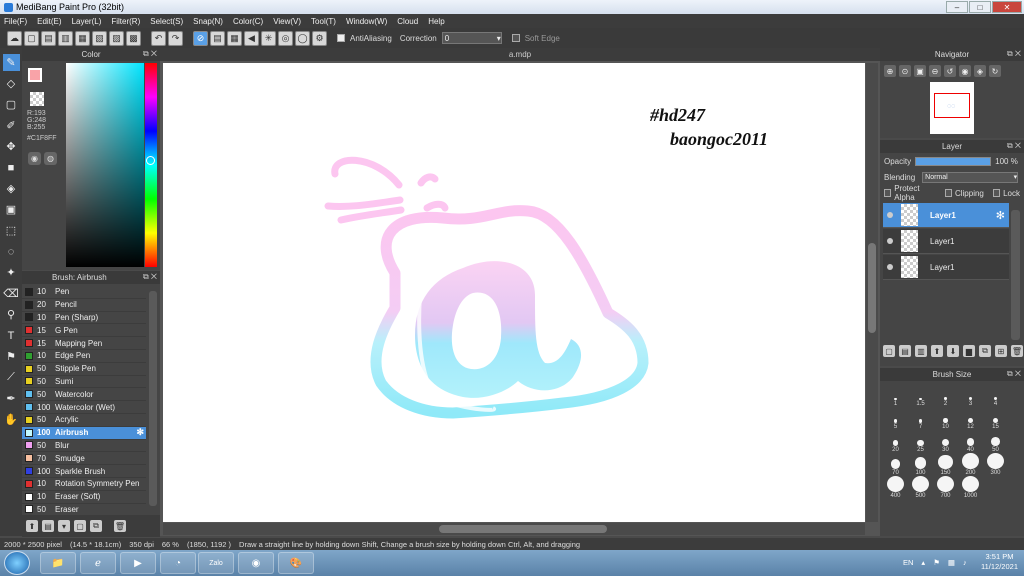  Describe the element at coordinates (995, 71) in the screenshot. I see `rotate-right-icon: ↻` at that location.